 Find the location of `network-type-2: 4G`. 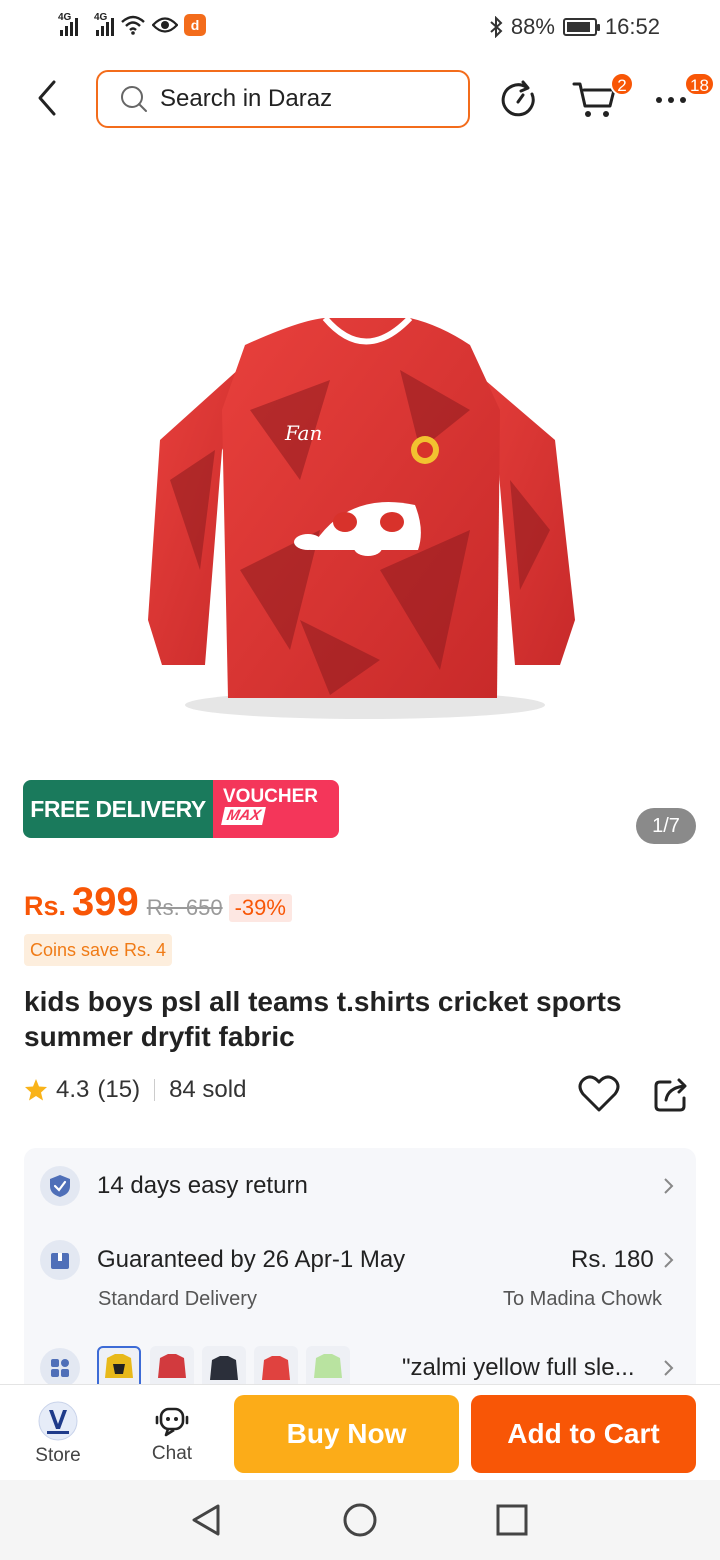

network-type-2: 4G is located at coordinates (101, 17).